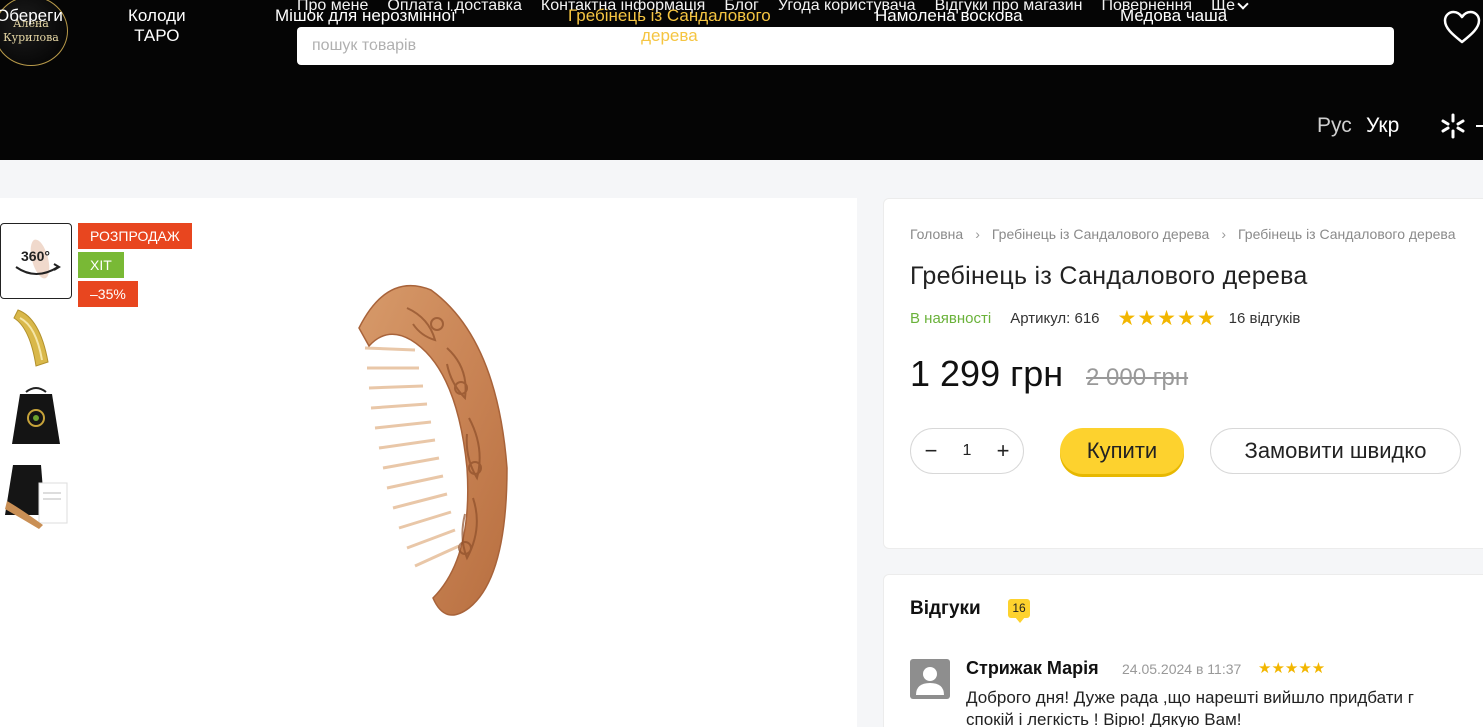 This screenshot has height=727, width=1483. What do you see at coordinates (1243, 5) in the screenshot?
I see `chevron-down-icon` at bounding box center [1243, 5].